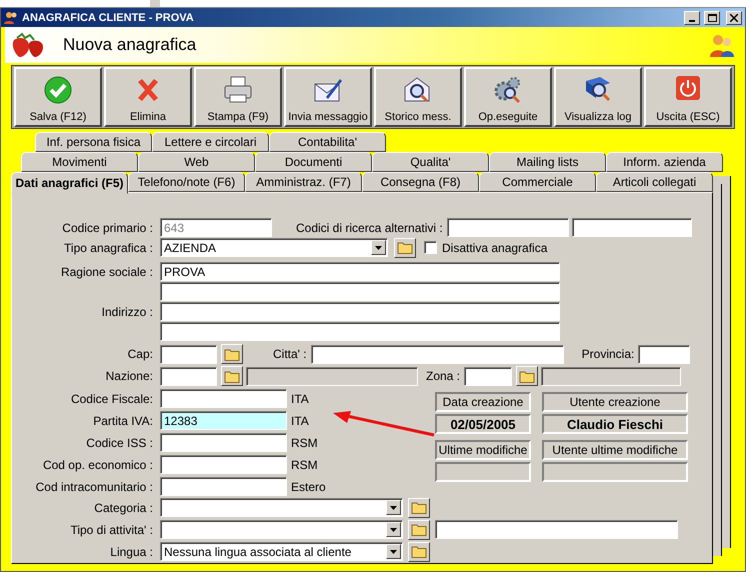 This screenshot has height=572, width=746. I want to click on printer-icon, so click(238, 90).